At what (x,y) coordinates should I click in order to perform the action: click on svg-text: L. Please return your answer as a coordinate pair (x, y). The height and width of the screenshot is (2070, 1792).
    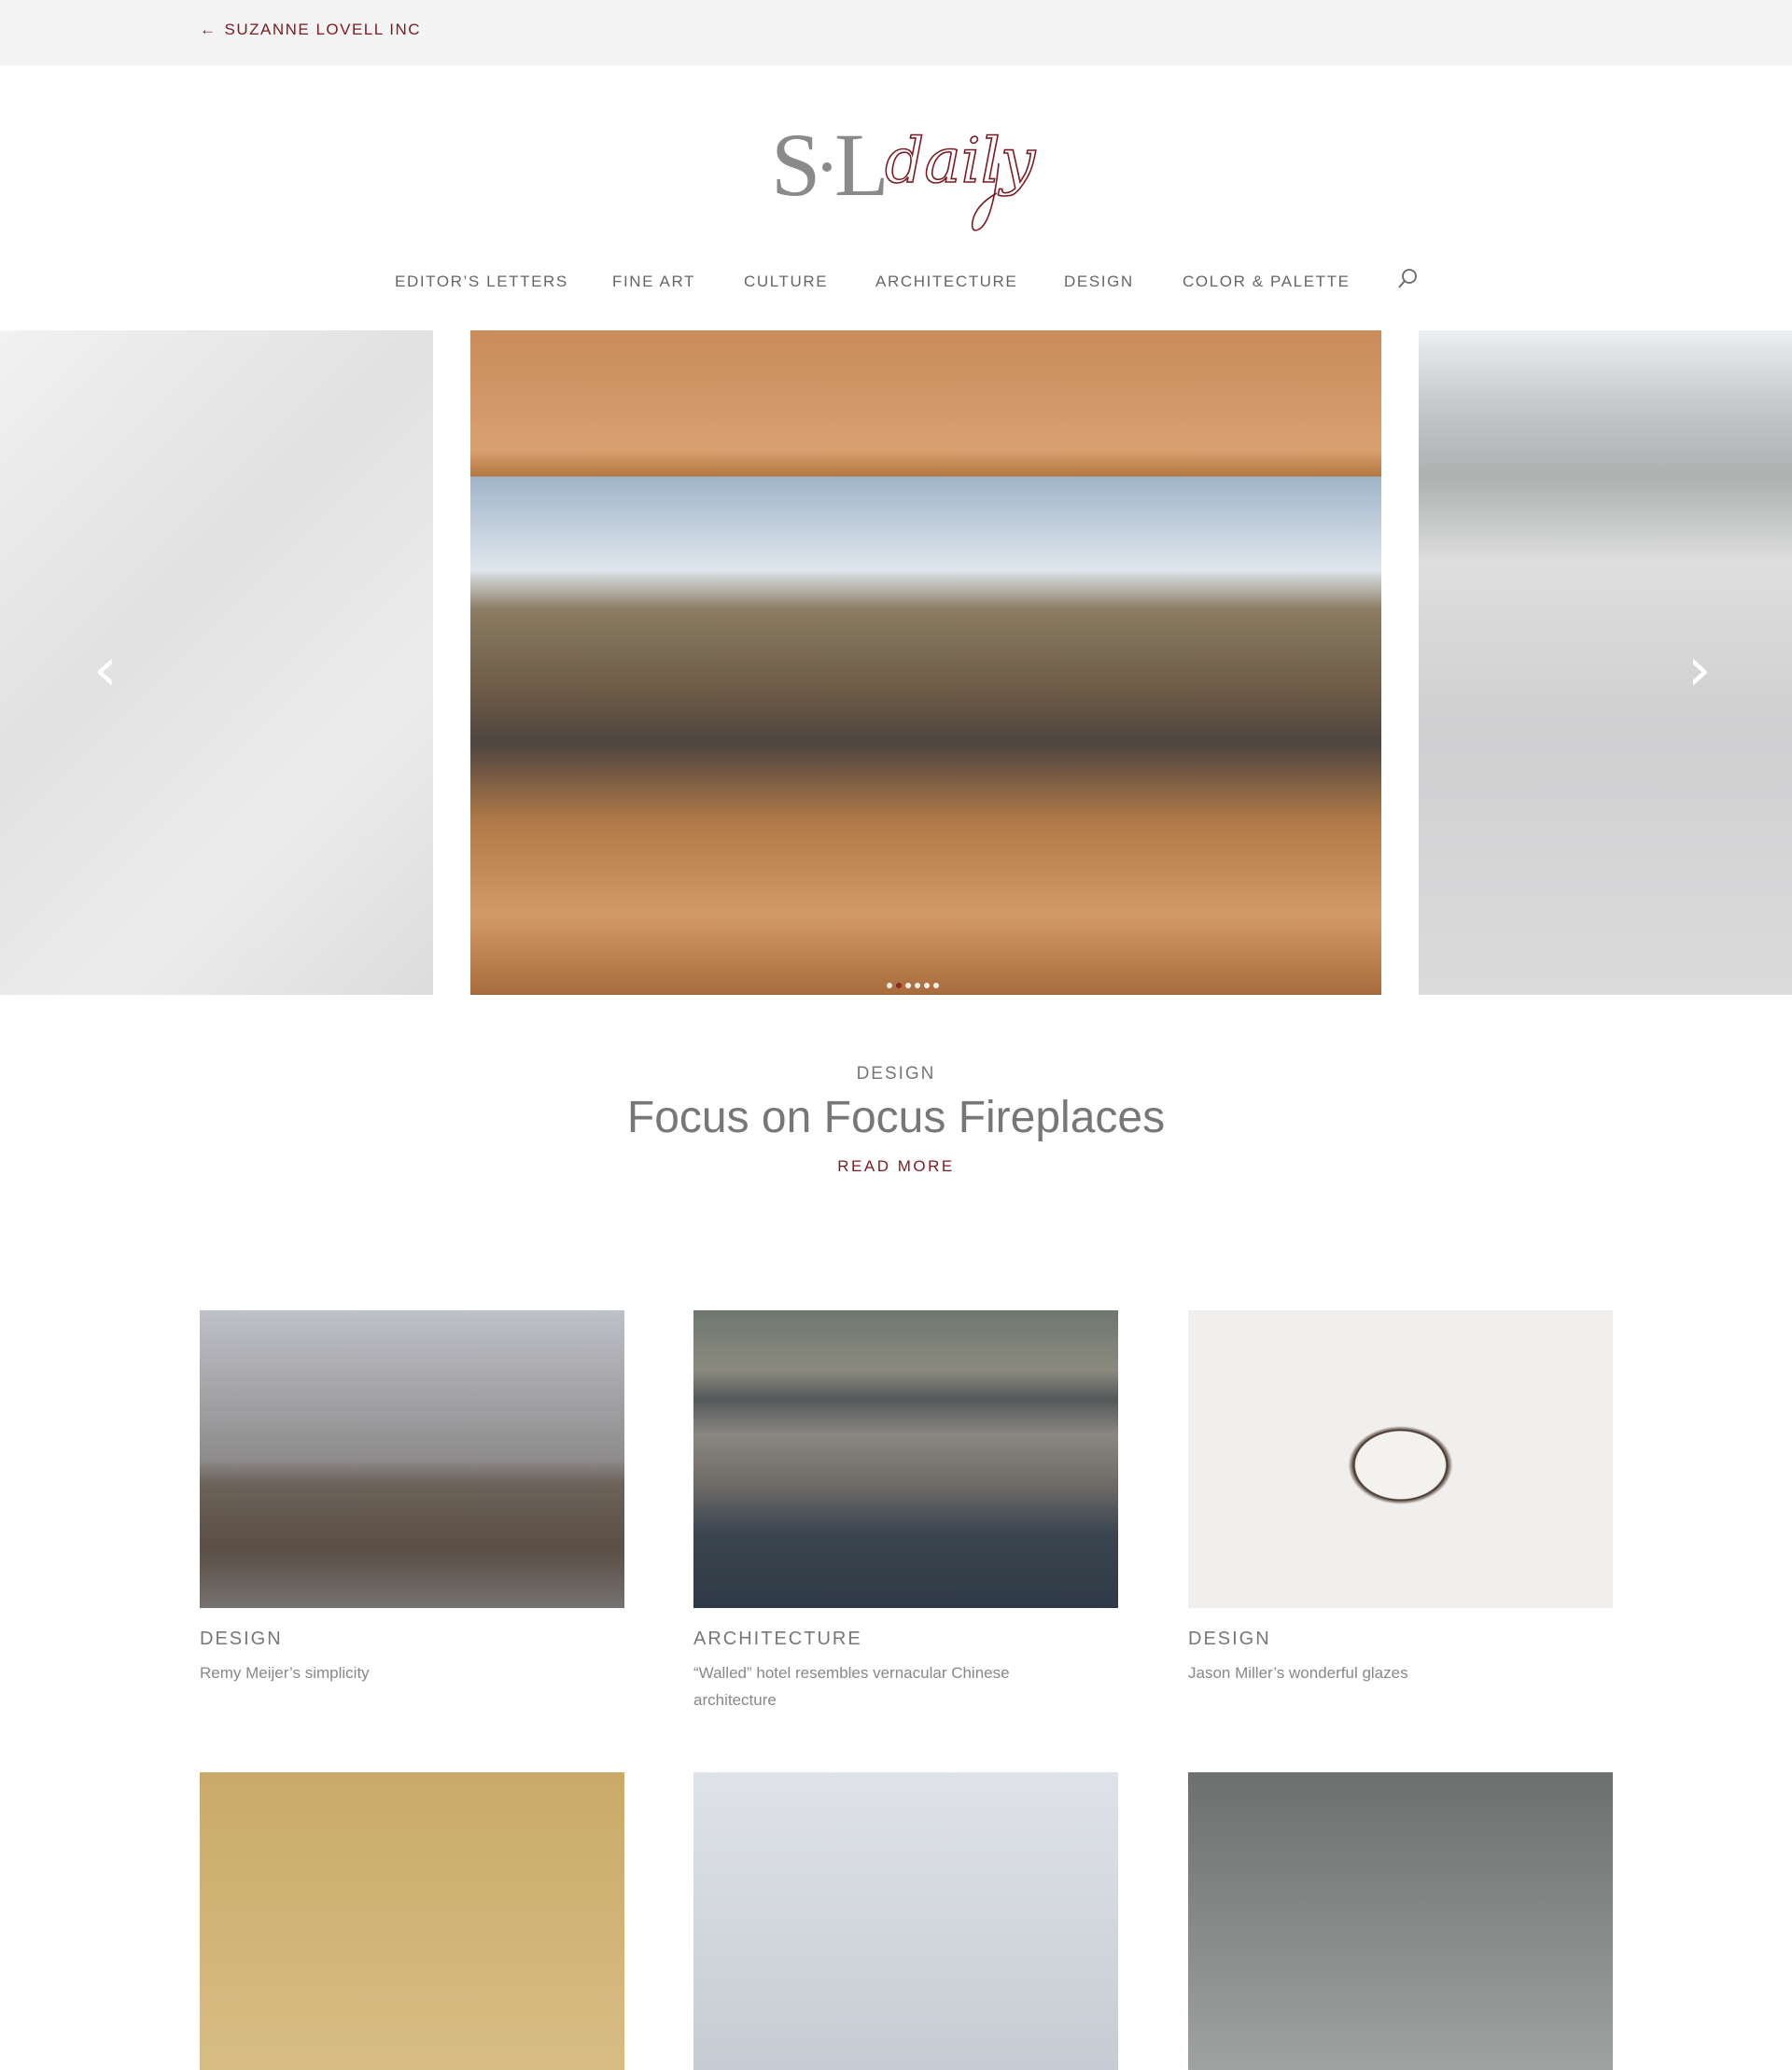
    Looking at the image, I should click on (861, 165).